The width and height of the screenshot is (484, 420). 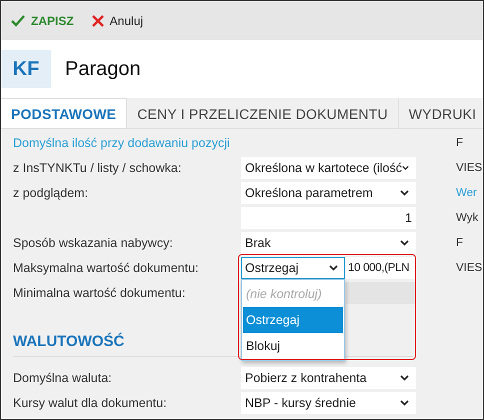 What do you see at coordinates (328, 403) in the screenshot?
I see `dropdown: NBP - kursy średnie` at bounding box center [328, 403].